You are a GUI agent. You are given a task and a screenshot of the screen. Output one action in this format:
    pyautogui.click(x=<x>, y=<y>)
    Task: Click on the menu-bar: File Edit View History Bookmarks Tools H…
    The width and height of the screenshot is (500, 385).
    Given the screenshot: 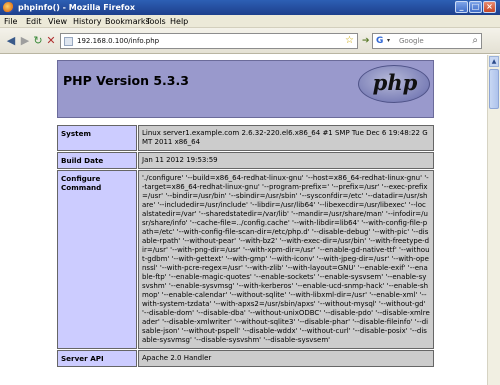 What is the action you would take?
    pyautogui.click(x=250, y=21)
    